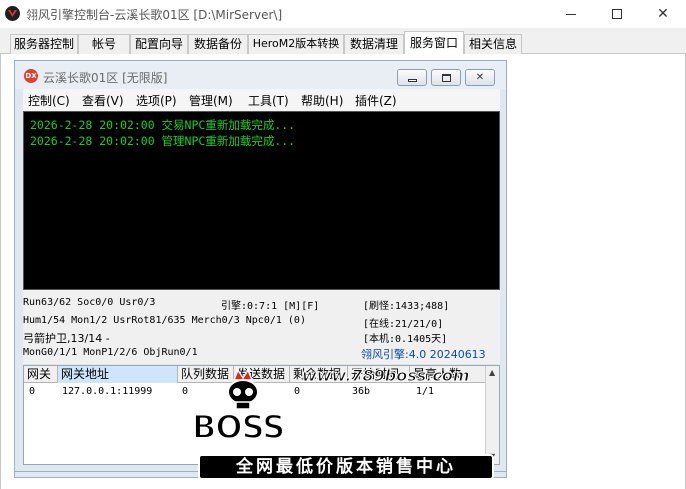  Describe the element at coordinates (185, 391) in the screenshot. I see `cell-queue: 0` at that location.